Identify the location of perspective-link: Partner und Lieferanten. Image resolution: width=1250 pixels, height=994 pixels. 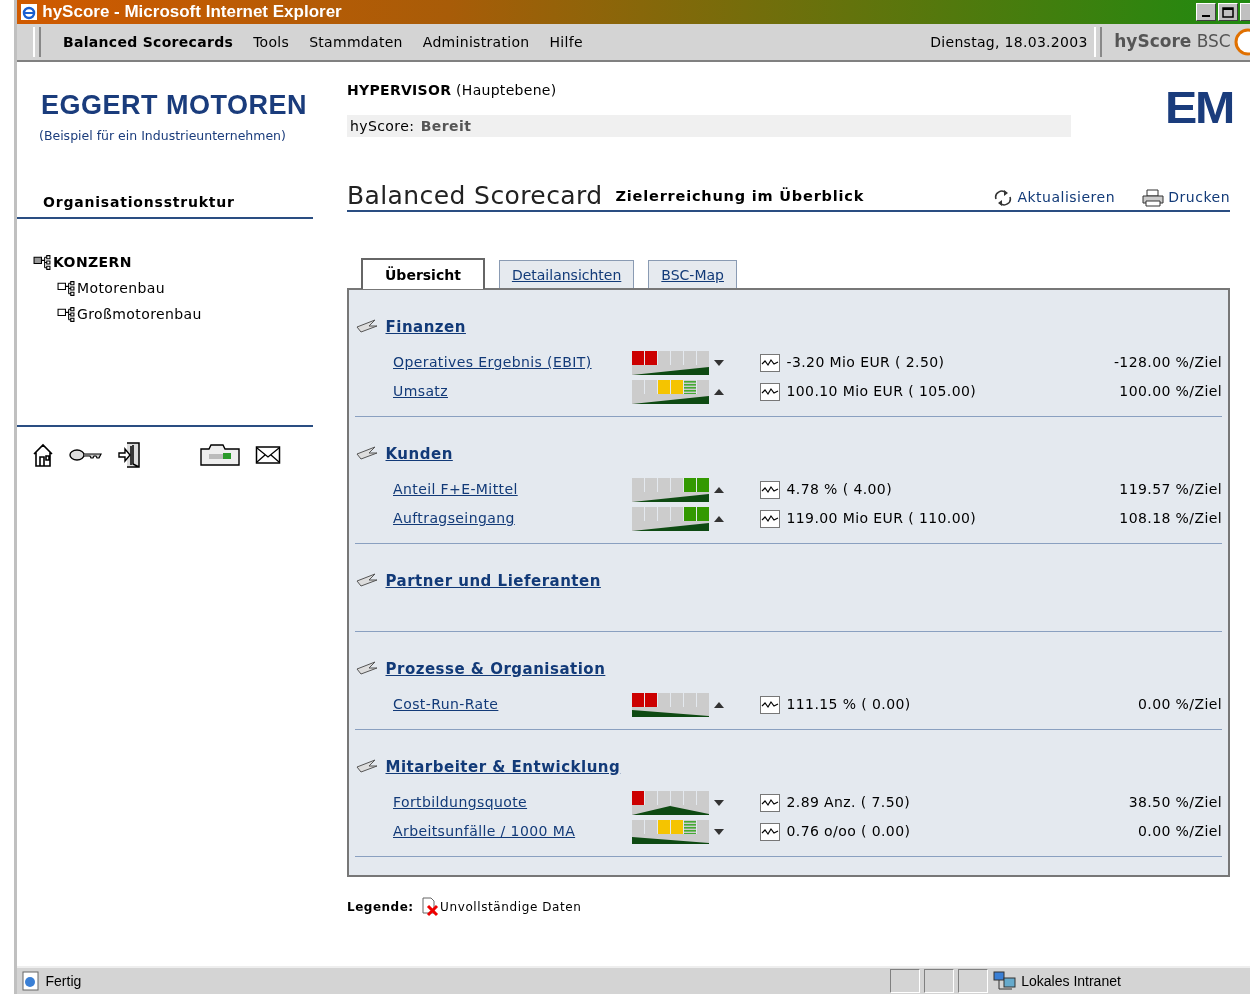
(493, 580).